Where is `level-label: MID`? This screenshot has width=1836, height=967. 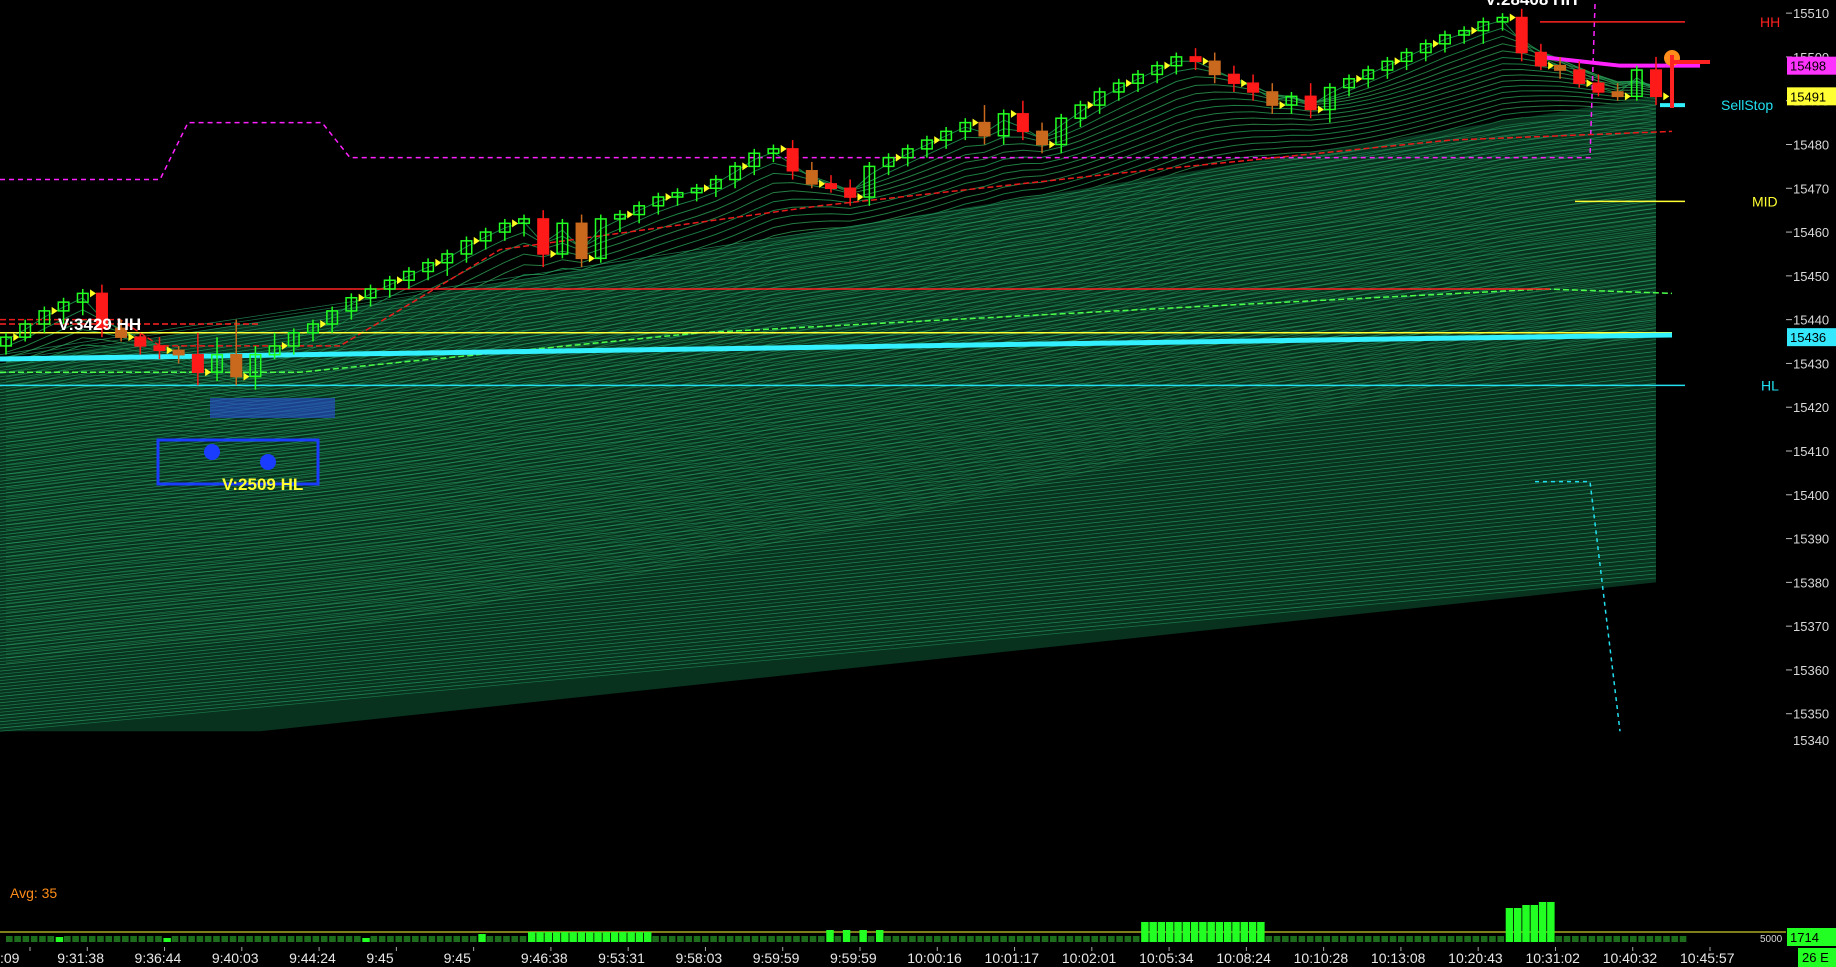 level-label: MID is located at coordinates (1765, 201).